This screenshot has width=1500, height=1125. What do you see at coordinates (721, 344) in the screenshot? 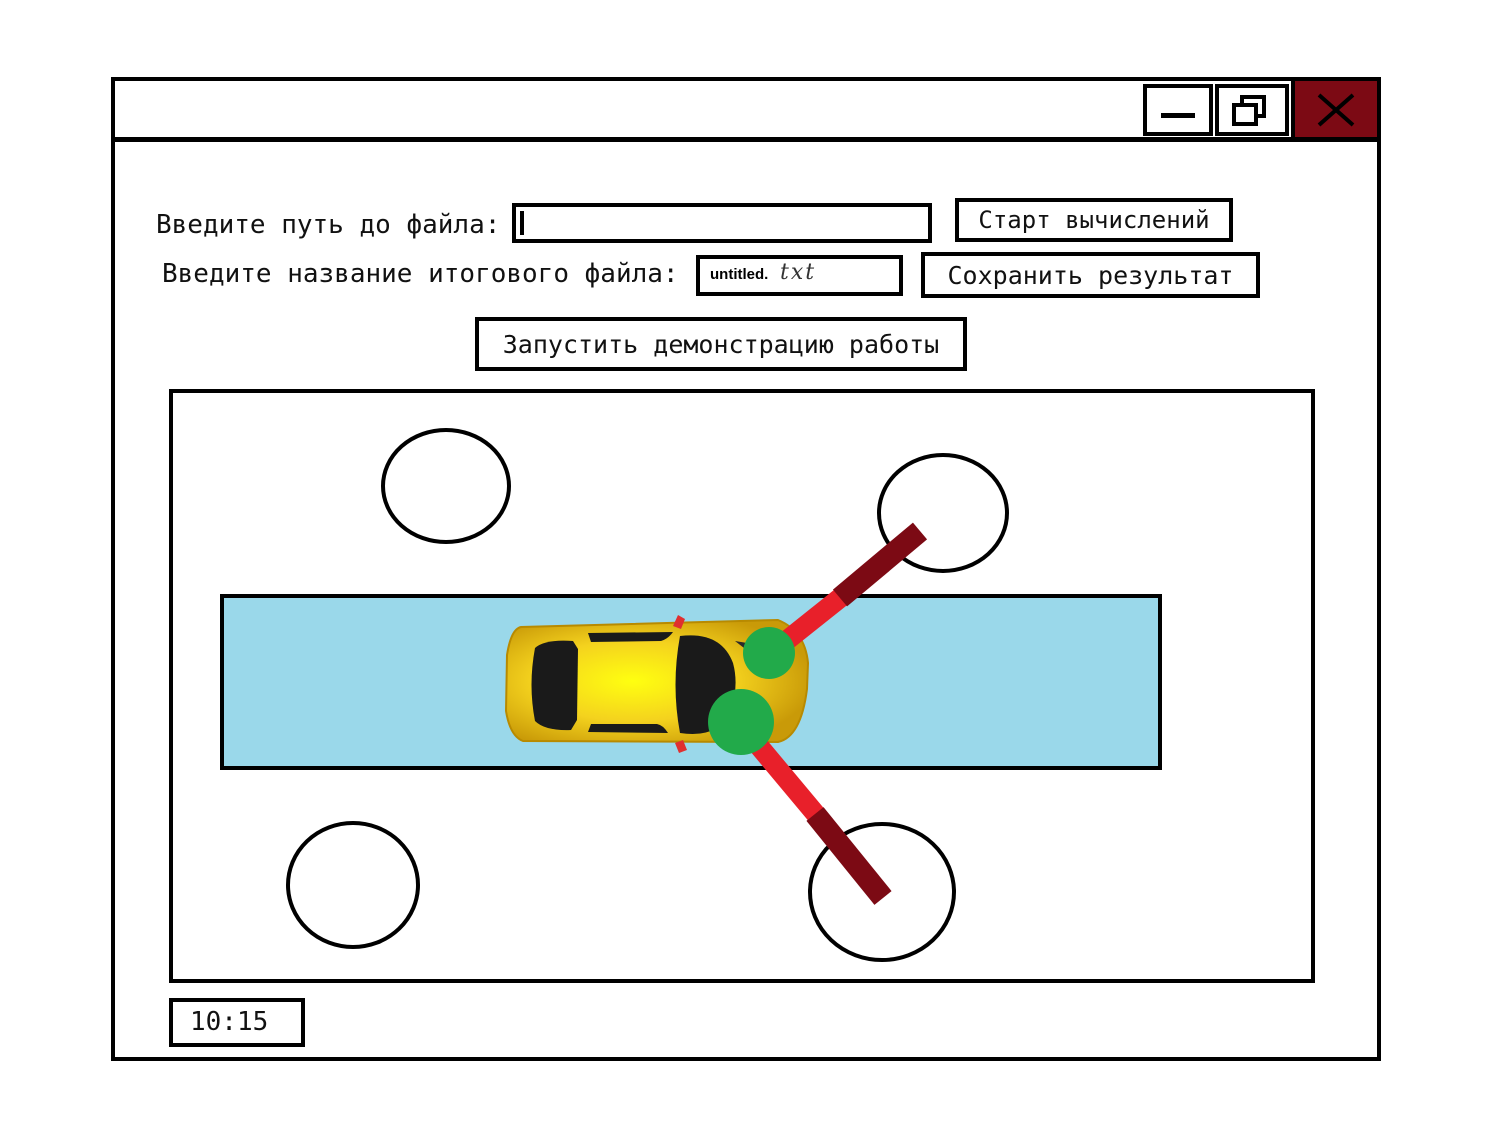
I see `run-demo-button: Запустить демонстрацию работы` at bounding box center [721, 344].